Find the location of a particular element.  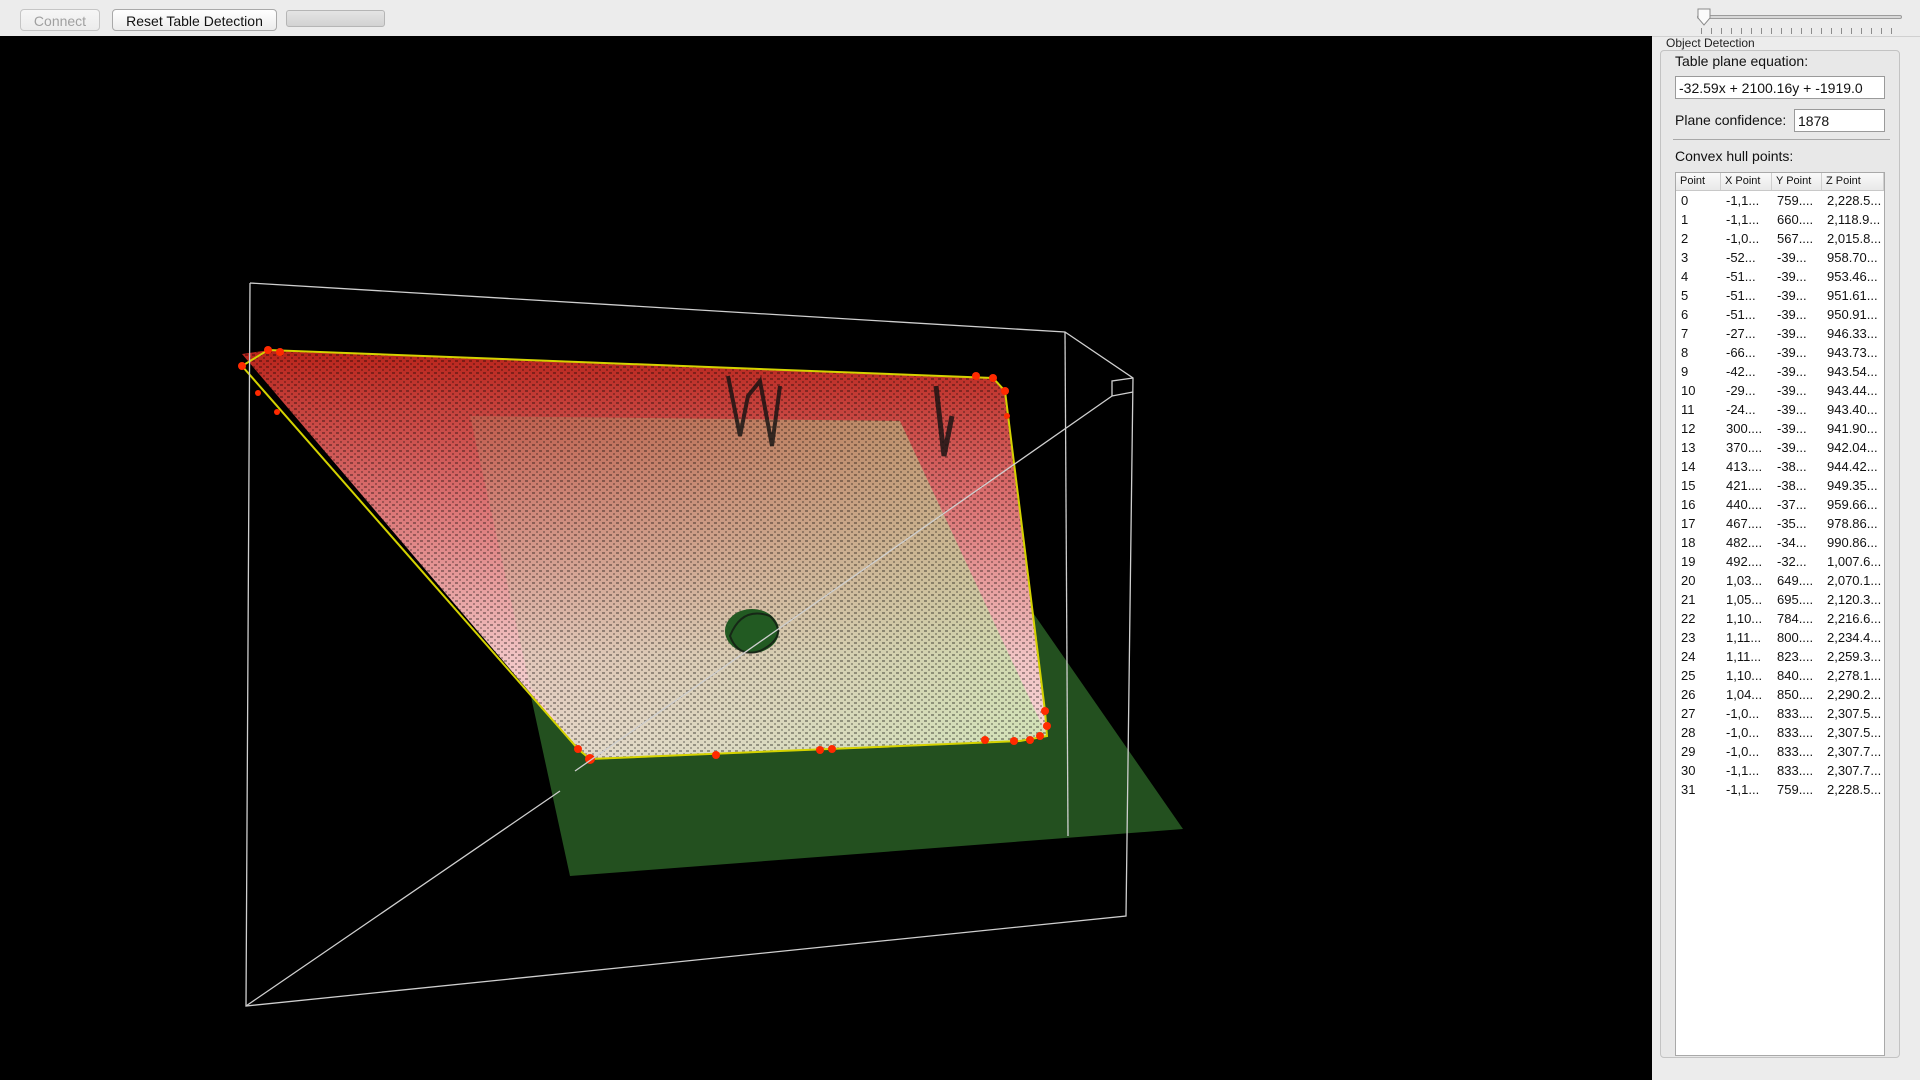

cell-point: 7 is located at coordinates (1685, 333).